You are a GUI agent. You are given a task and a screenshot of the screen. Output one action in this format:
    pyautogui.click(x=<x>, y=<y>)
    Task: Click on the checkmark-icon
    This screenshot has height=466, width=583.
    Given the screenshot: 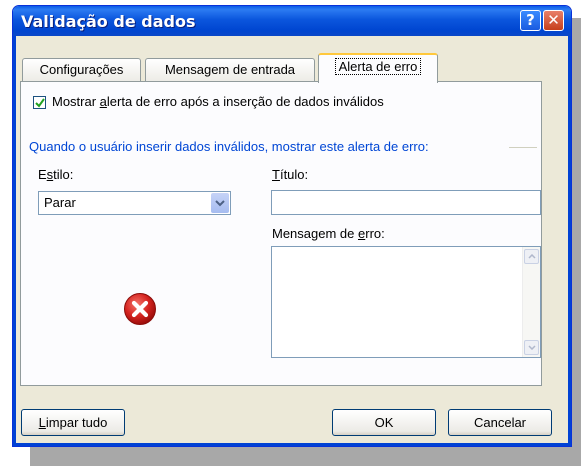 What is the action you would take?
    pyautogui.click(x=40, y=103)
    